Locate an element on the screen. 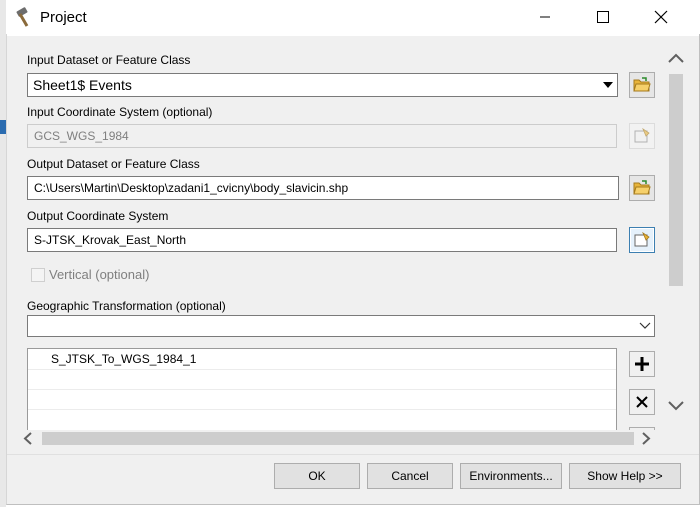 This screenshot has width=700, height=507. list-item: S_JTSK_To_WGS_1984_1 is located at coordinates (322, 359).